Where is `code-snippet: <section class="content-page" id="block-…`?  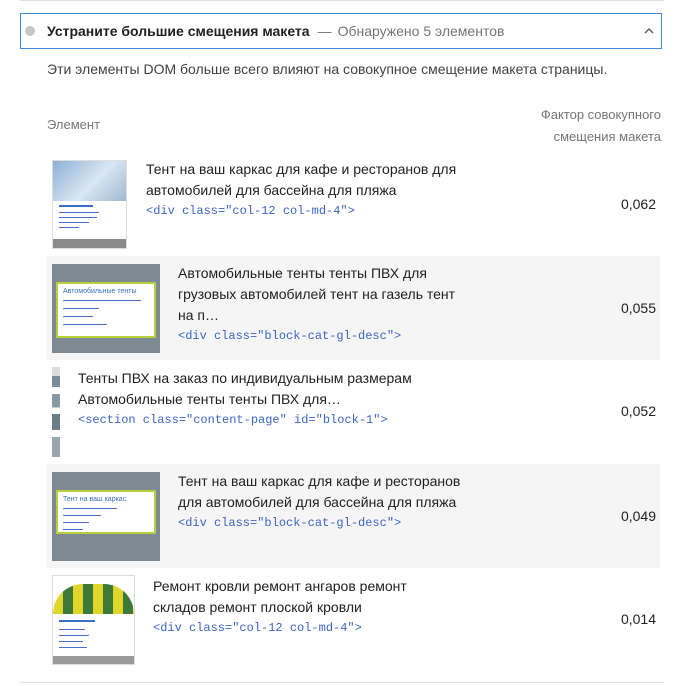
code-snippet: <section class="content-page" id="block-… is located at coordinates (233, 420).